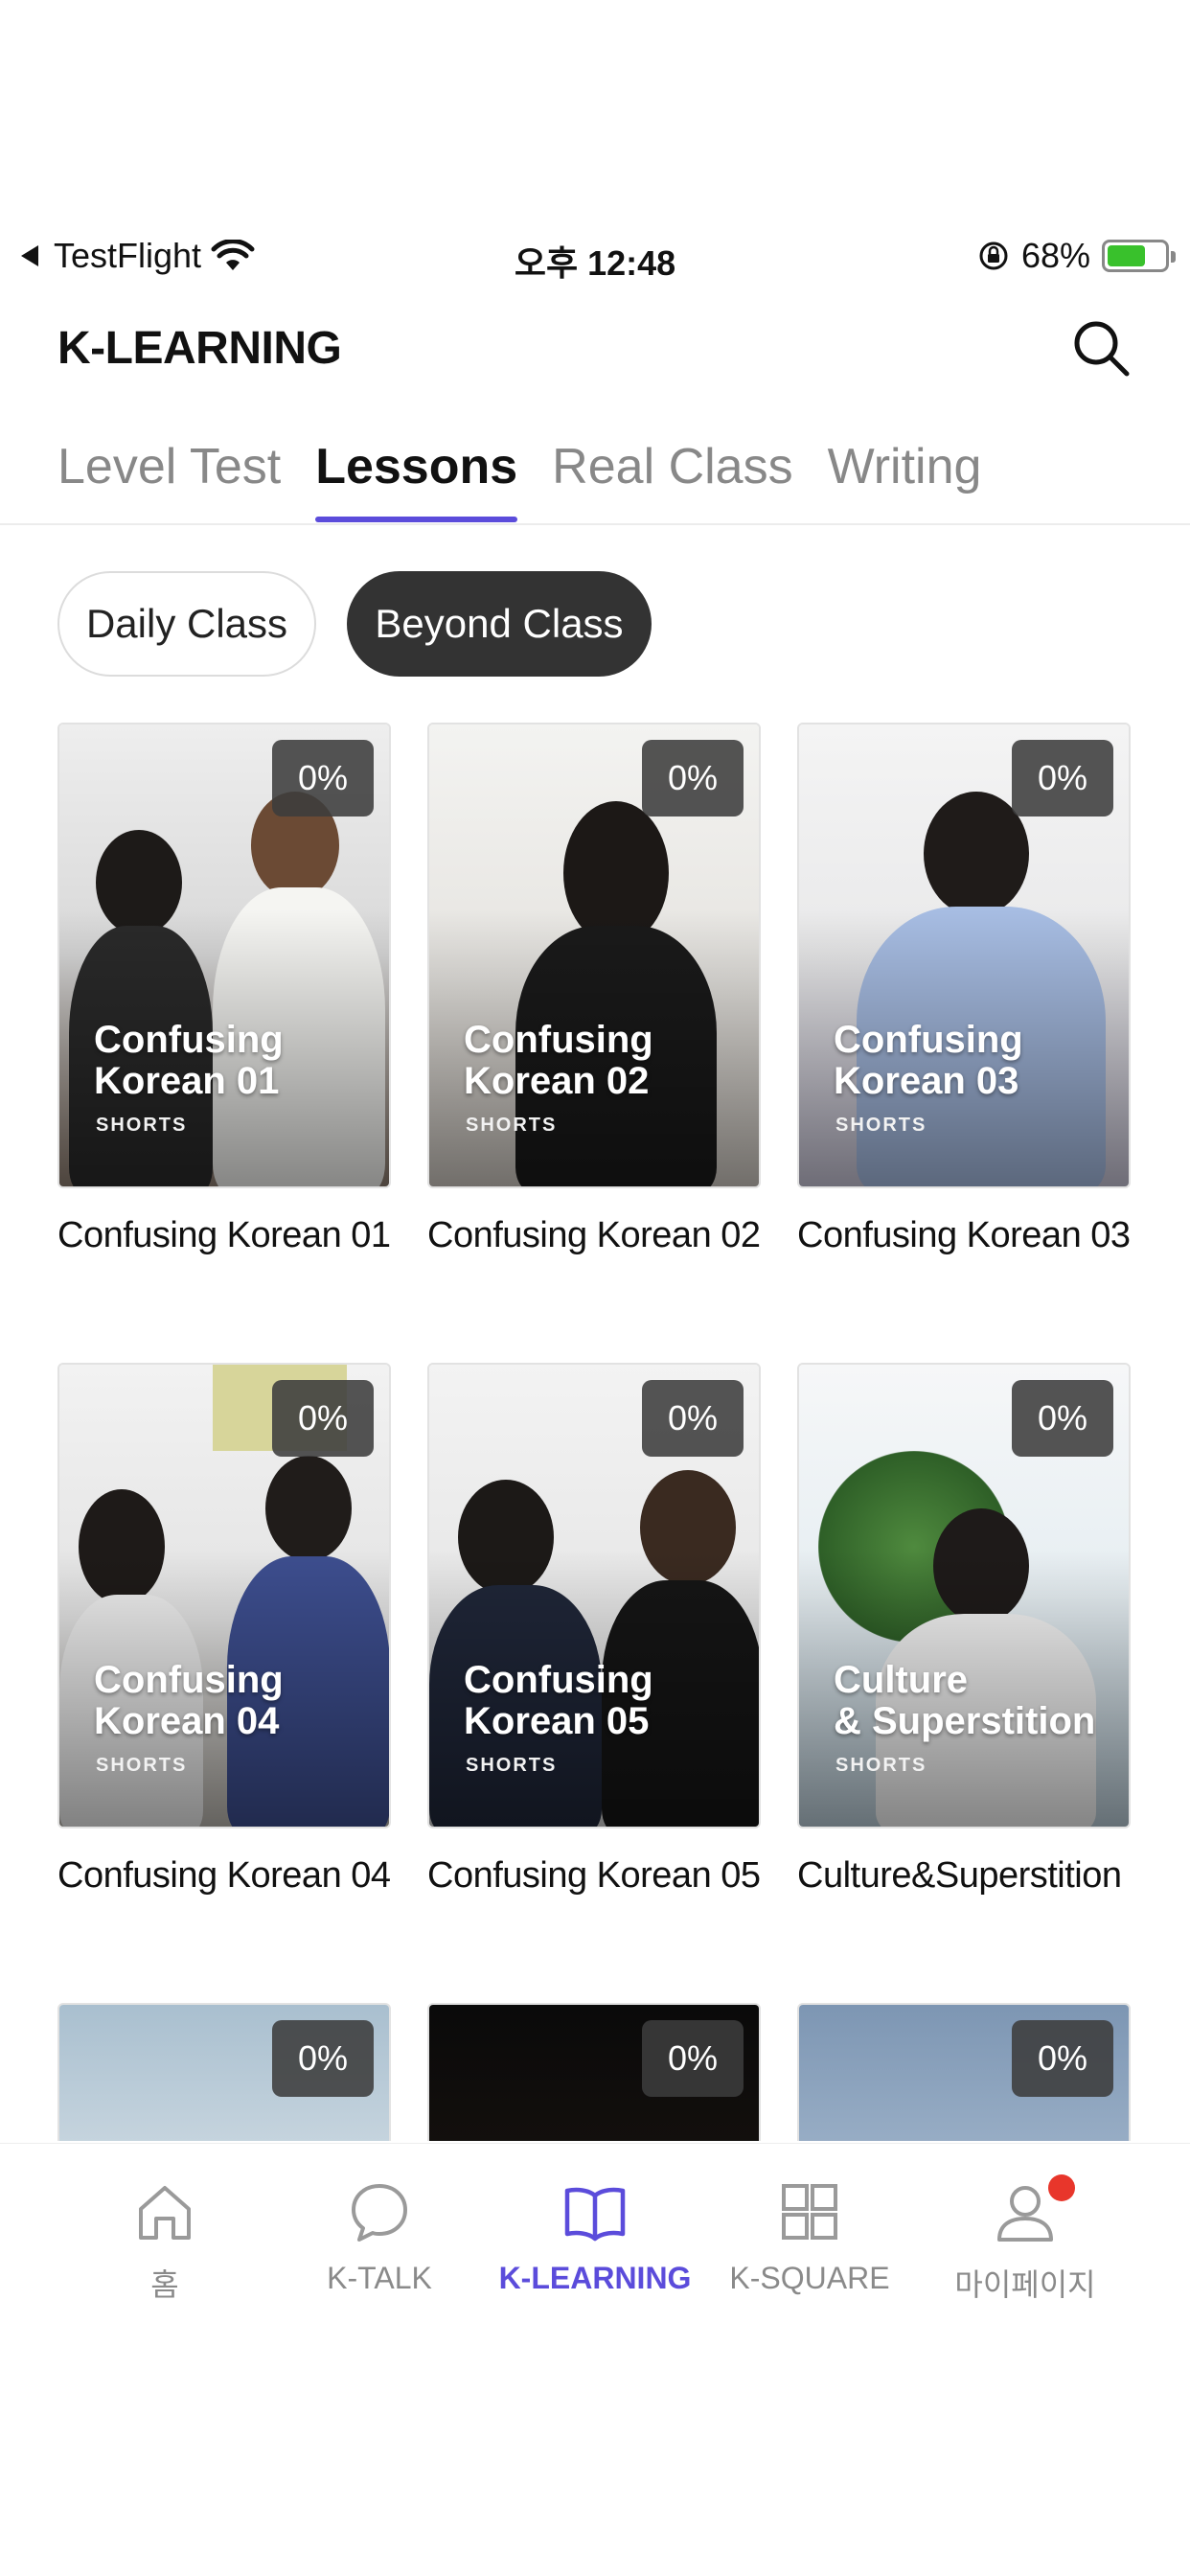  Describe the element at coordinates (164, 2250) in the screenshot. I see `nav-home: 홈` at that location.